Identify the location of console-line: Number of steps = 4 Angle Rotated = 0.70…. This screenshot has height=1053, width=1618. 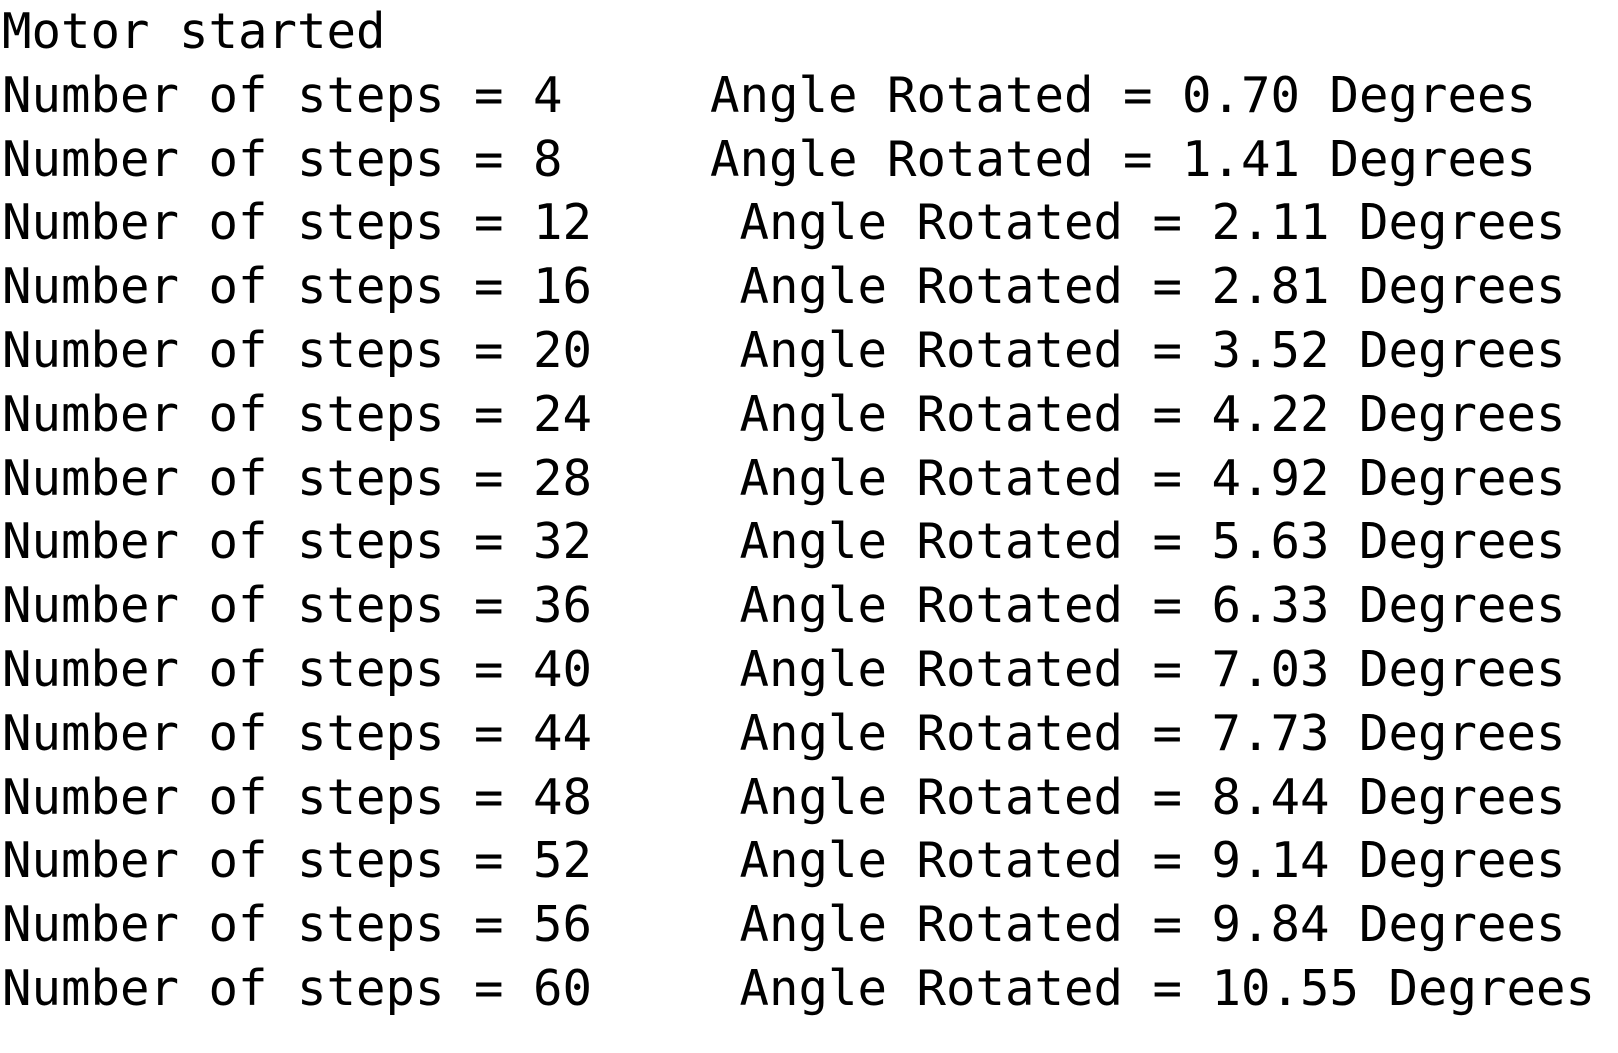
(809, 96).